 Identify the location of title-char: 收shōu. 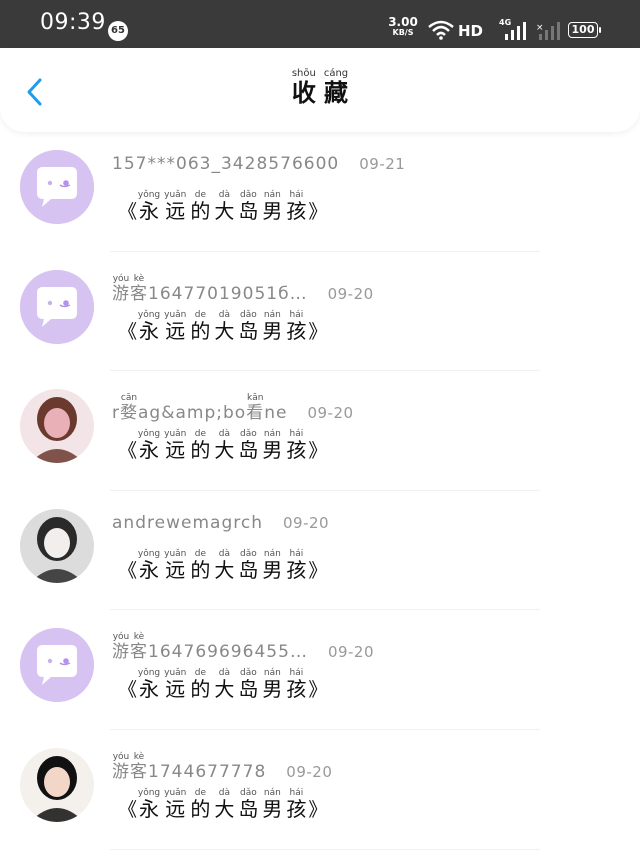
(303, 87).